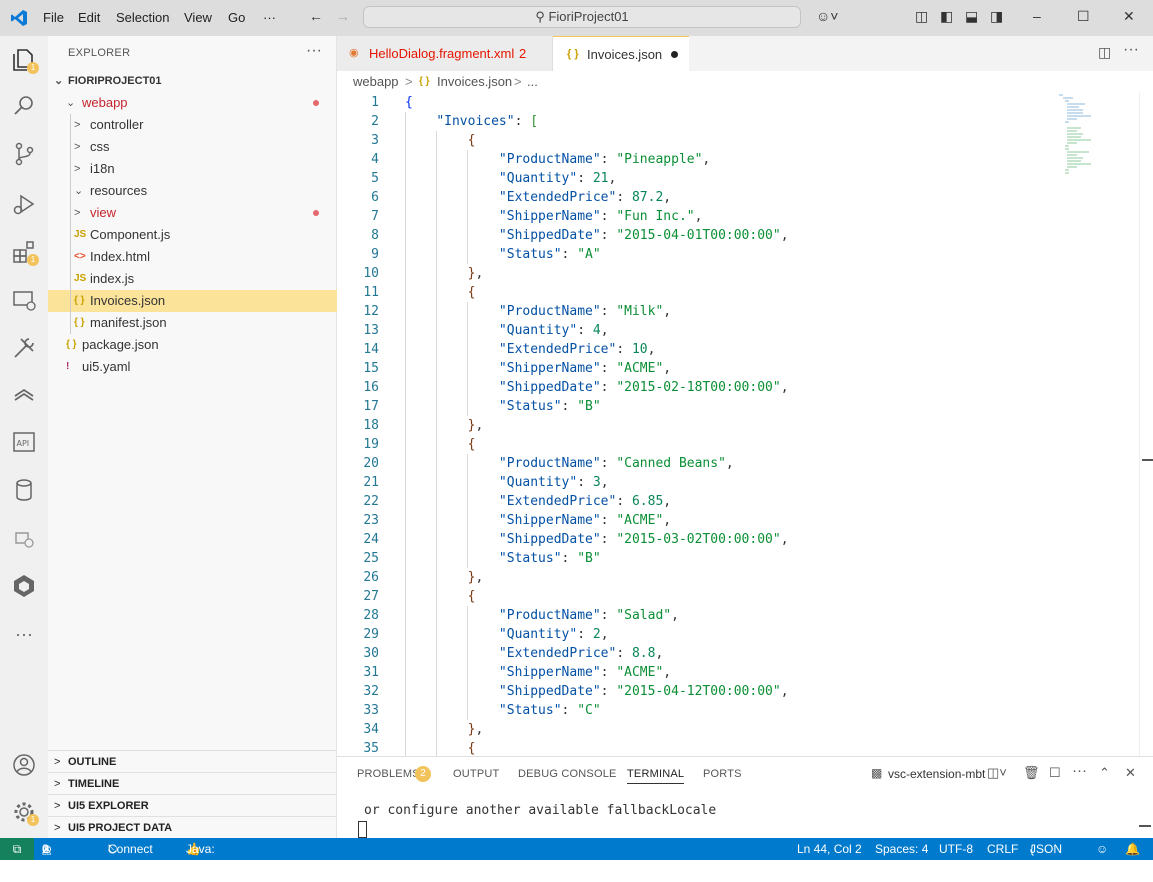 The image size is (1153, 882). What do you see at coordinates (192, 235) in the screenshot?
I see `tree-item: JS Component.js` at bounding box center [192, 235].